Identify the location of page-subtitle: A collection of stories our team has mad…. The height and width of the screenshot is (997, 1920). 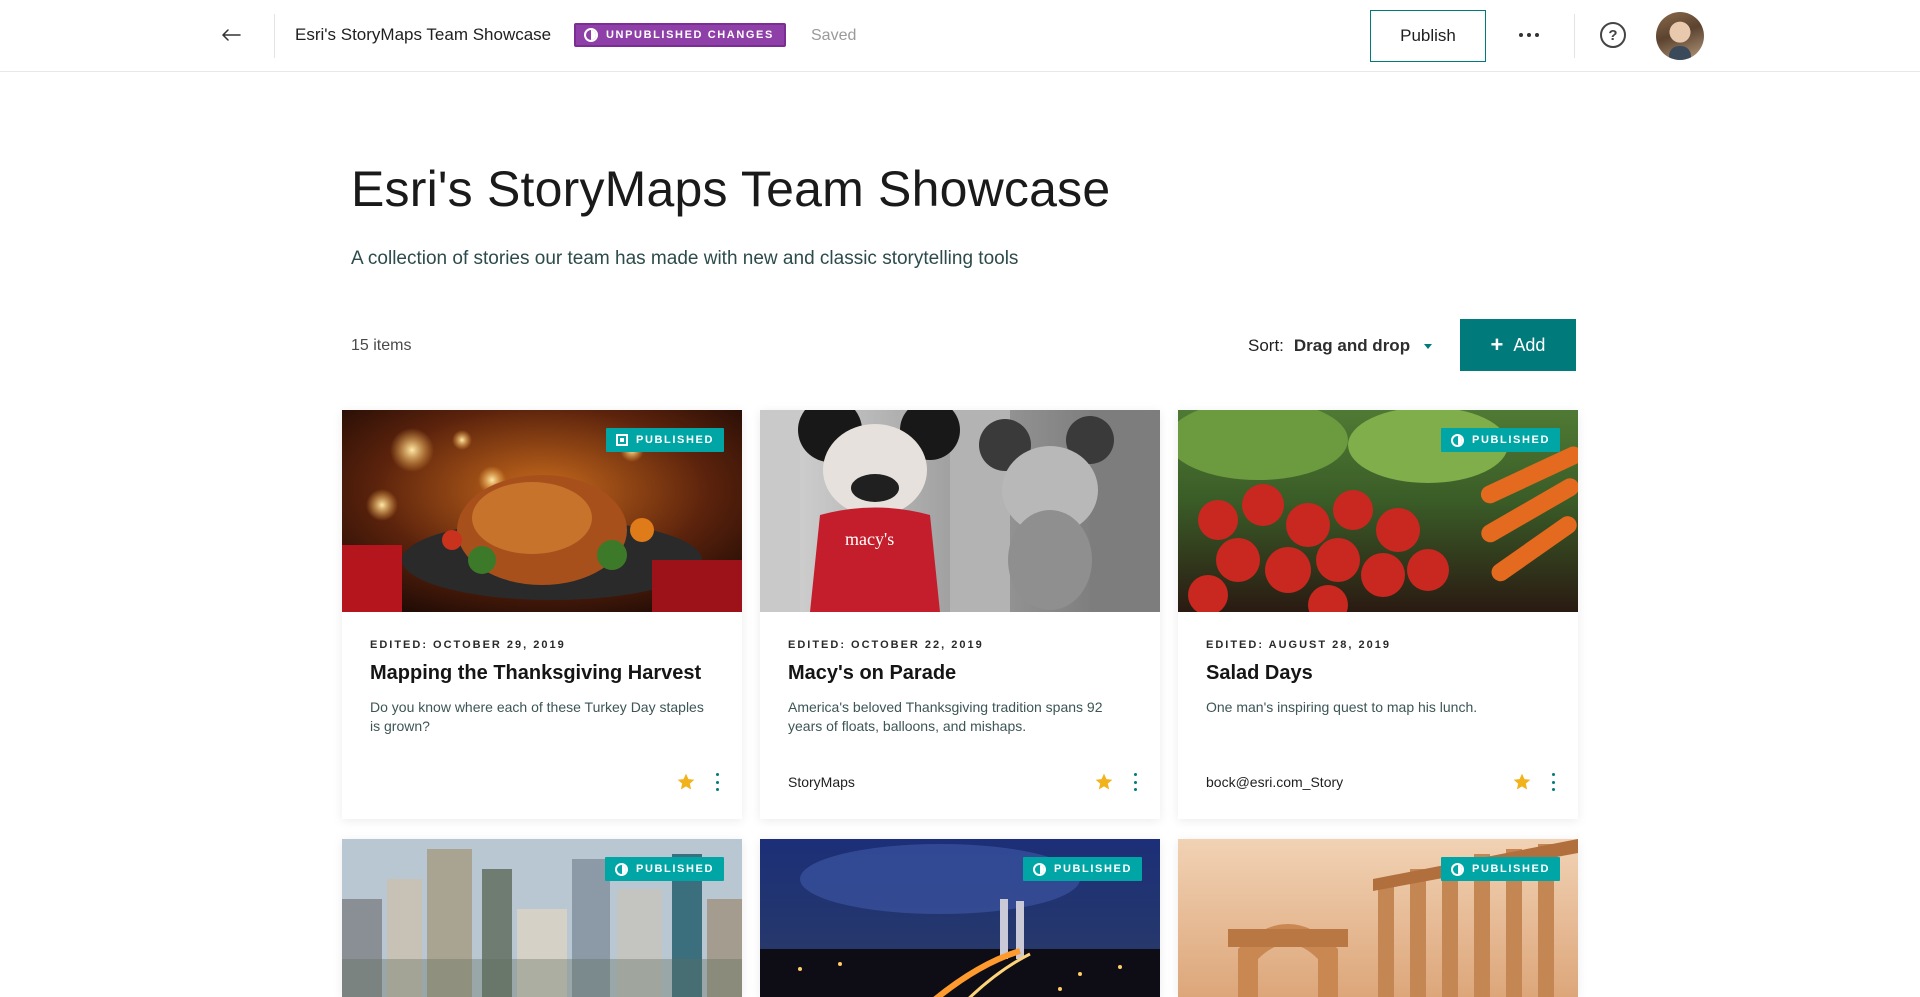
(685, 258).